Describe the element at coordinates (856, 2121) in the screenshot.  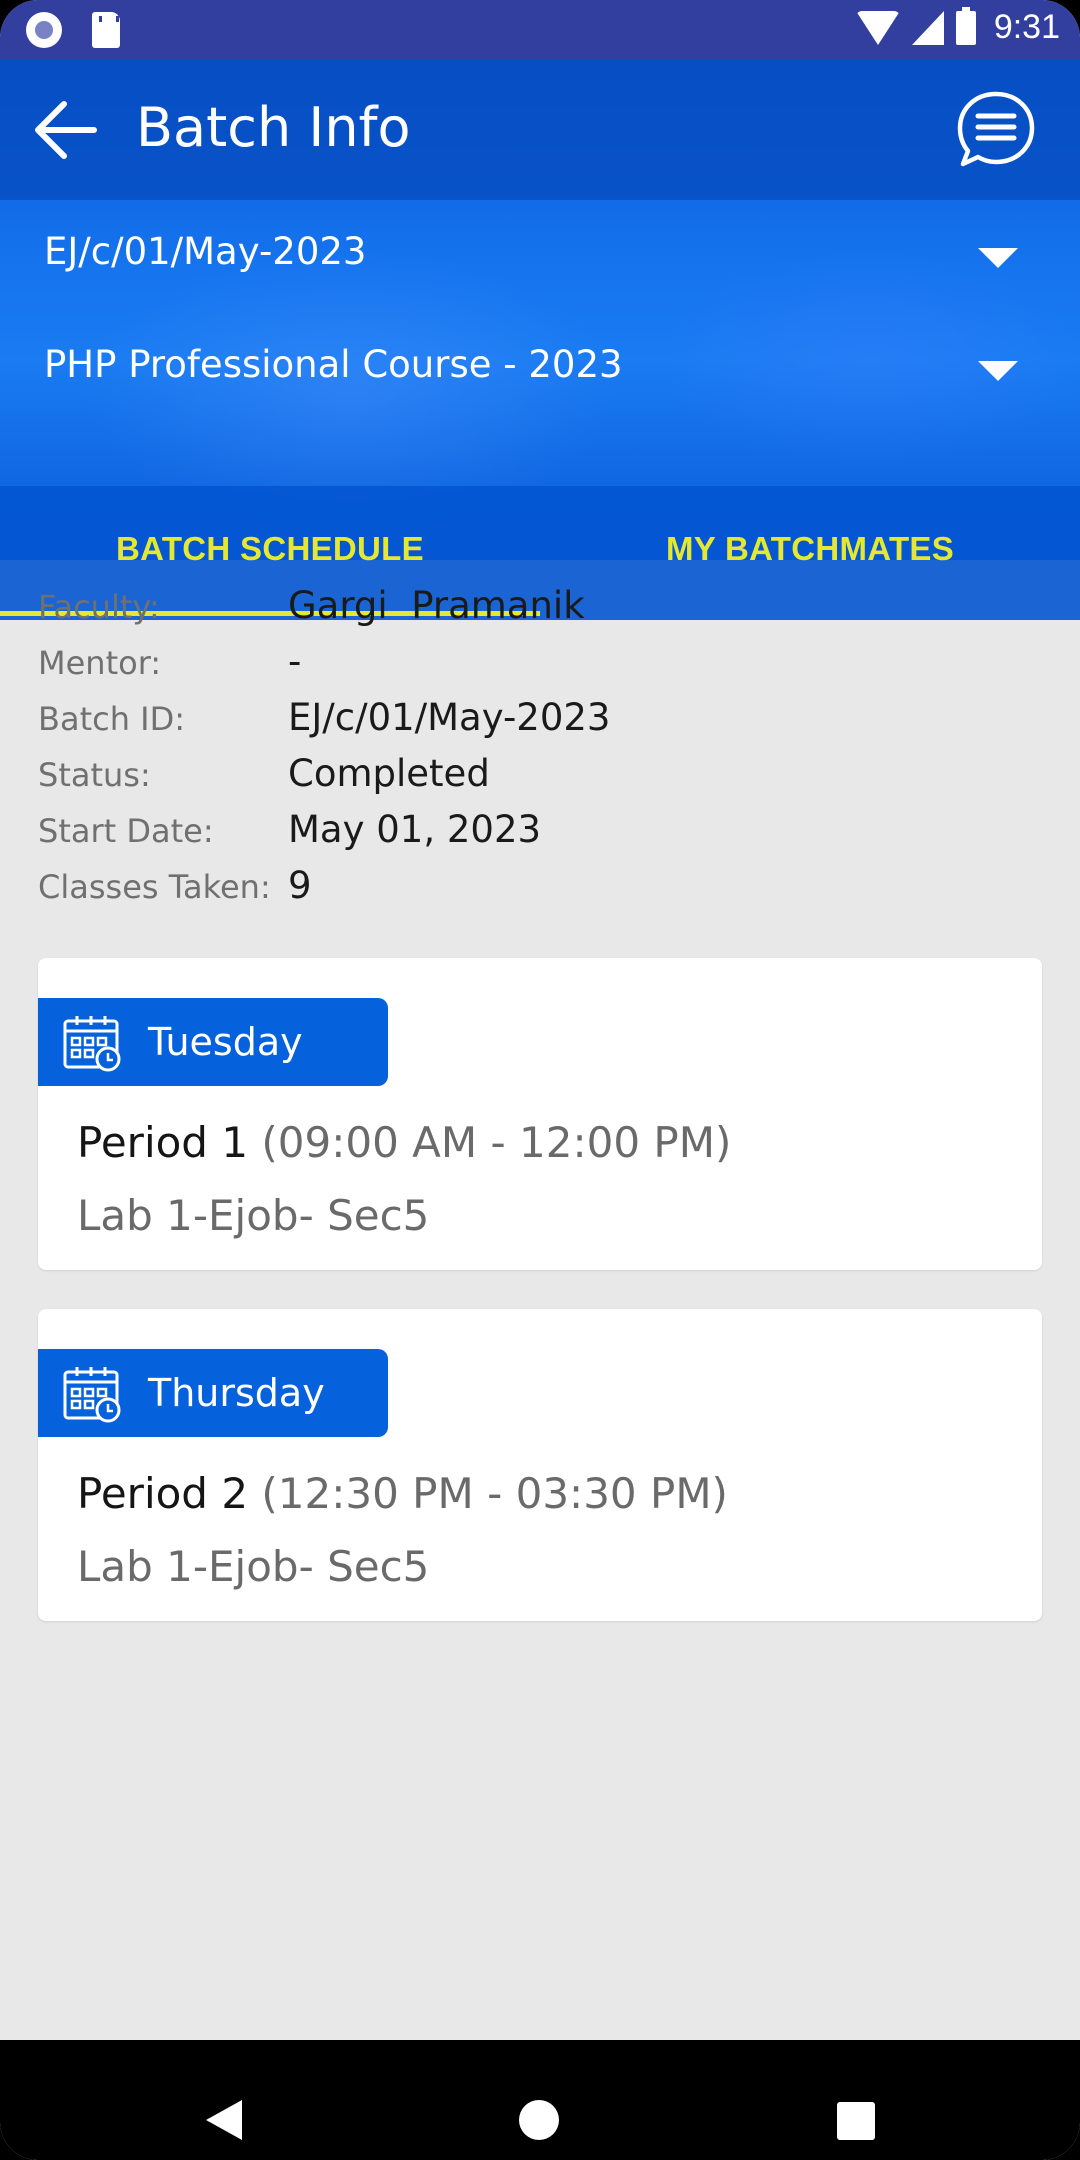
I see `nav-recents-icon` at that location.